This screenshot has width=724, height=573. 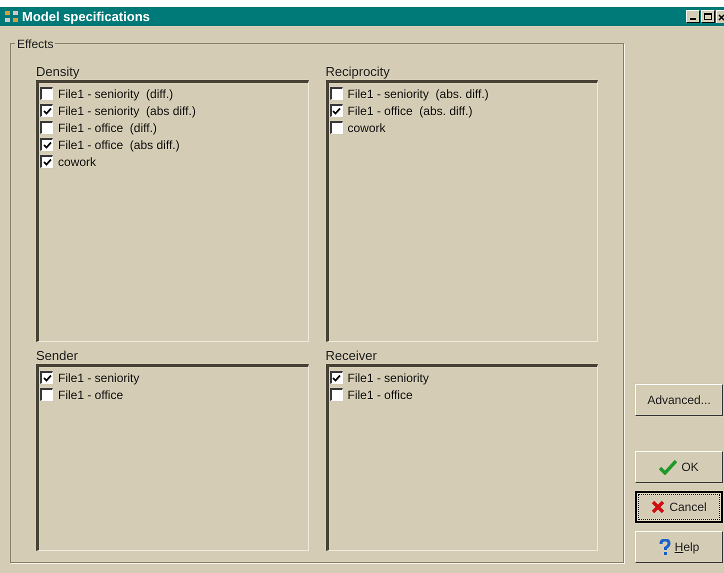 I want to click on question-icon, so click(x=664, y=547).